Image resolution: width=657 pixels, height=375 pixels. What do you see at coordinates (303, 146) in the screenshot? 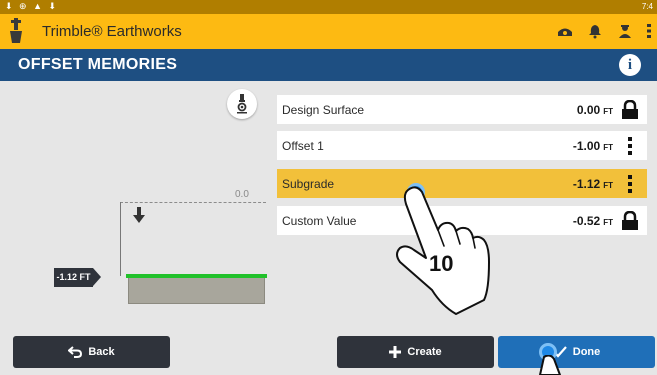
I see `offset-name: Offset 1` at bounding box center [303, 146].